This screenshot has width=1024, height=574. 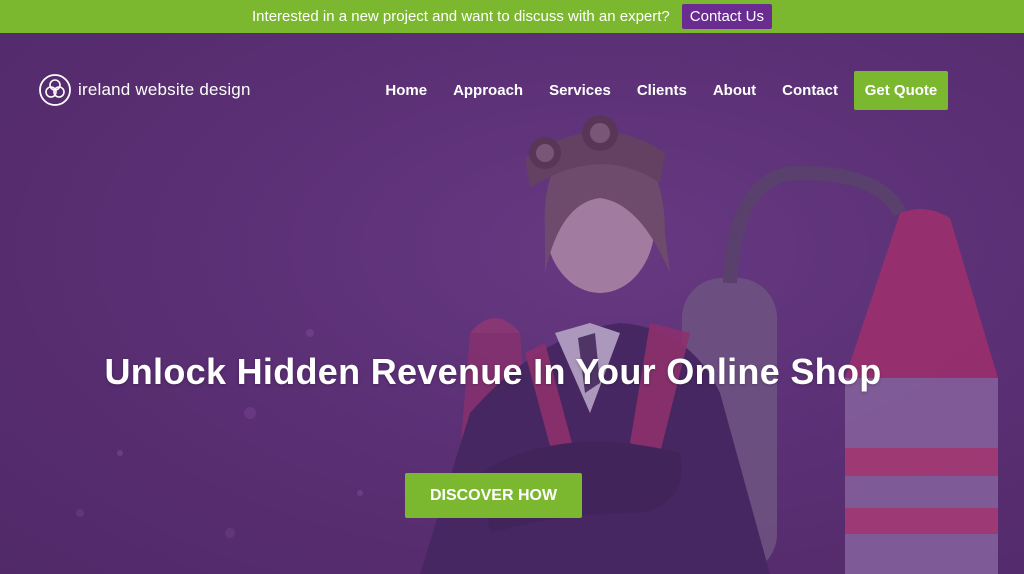 I want to click on nav-clients: Clients, so click(x=662, y=90).